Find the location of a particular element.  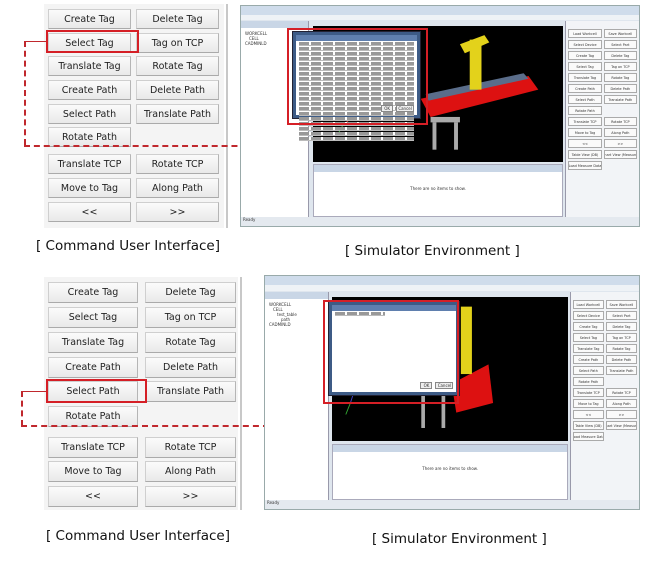

tree-item: CADMINLD is located at coordinates (298, 324).